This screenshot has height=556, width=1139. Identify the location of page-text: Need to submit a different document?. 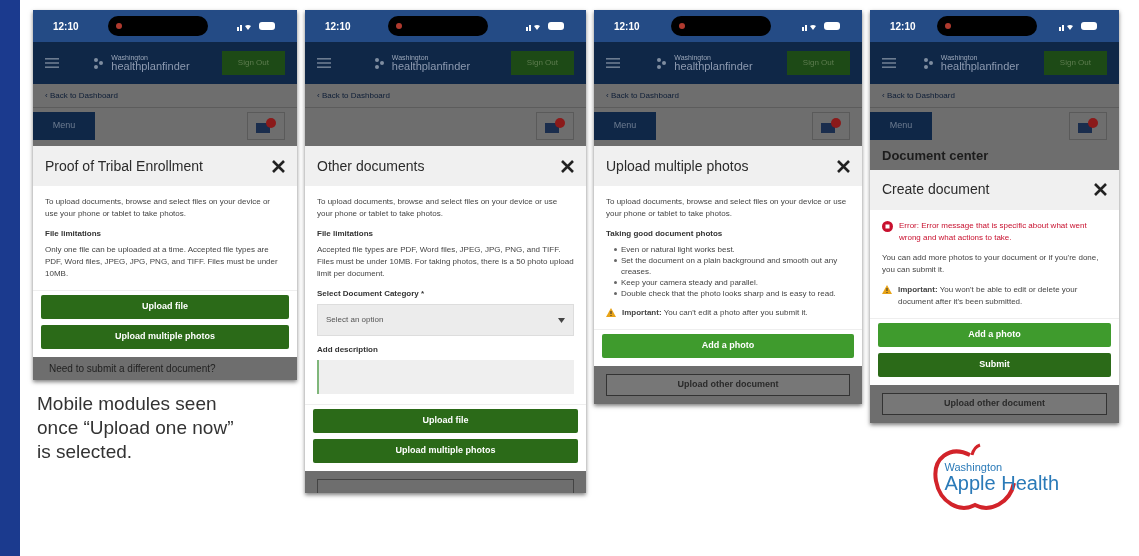
(132, 369).